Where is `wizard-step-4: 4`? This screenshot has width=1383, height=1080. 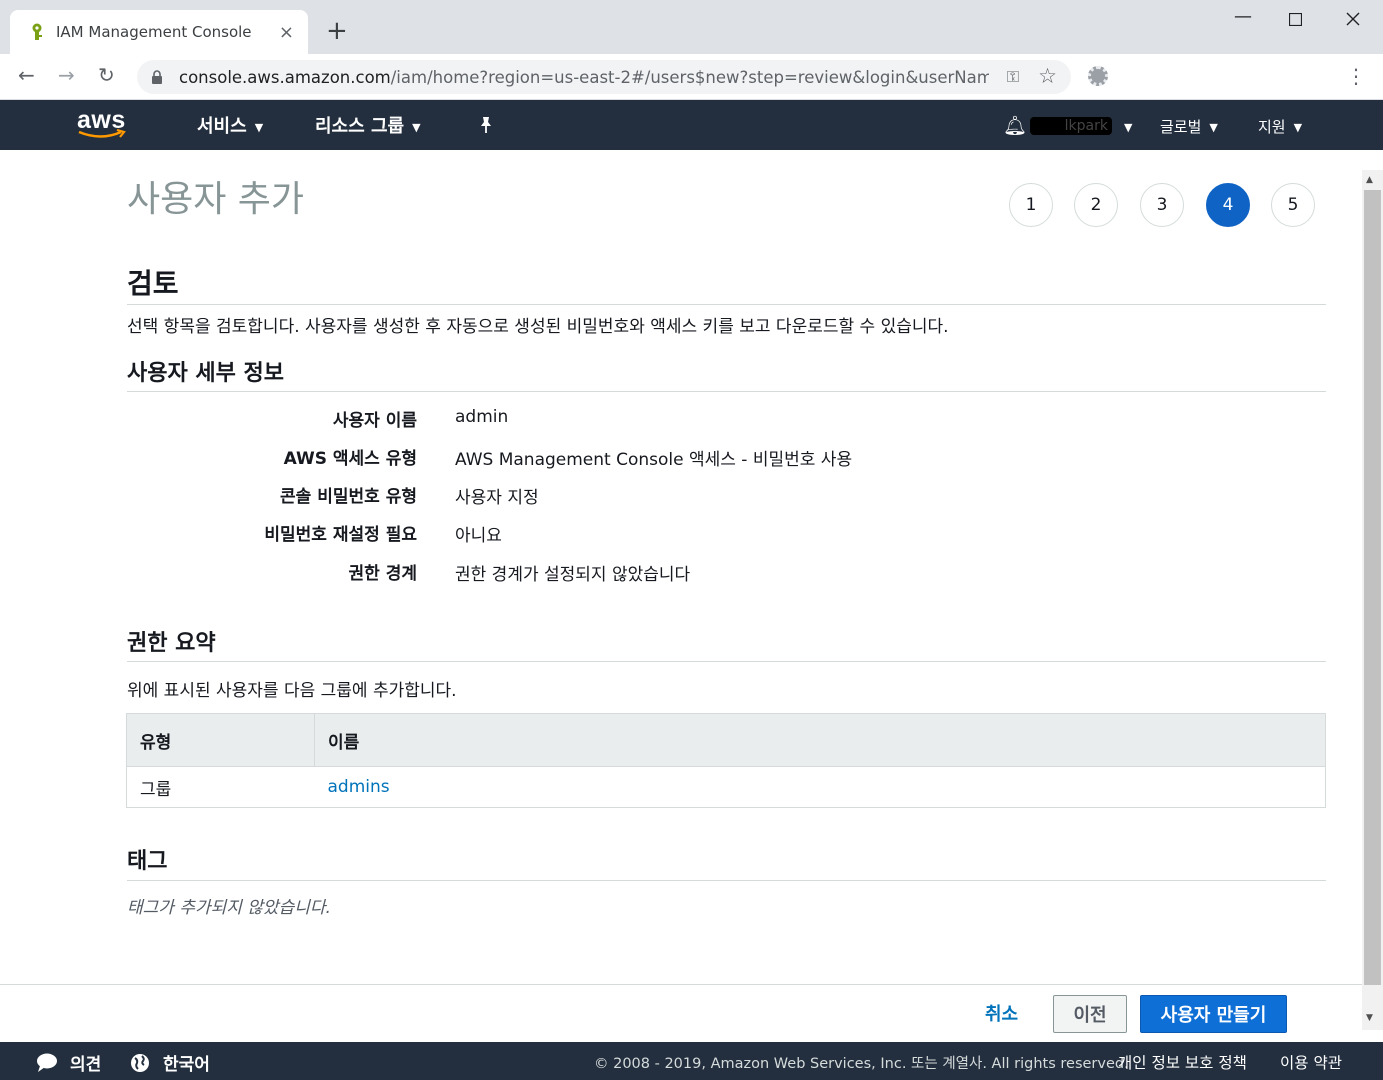
wizard-step-4: 4 is located at coordinates (1228, 205).